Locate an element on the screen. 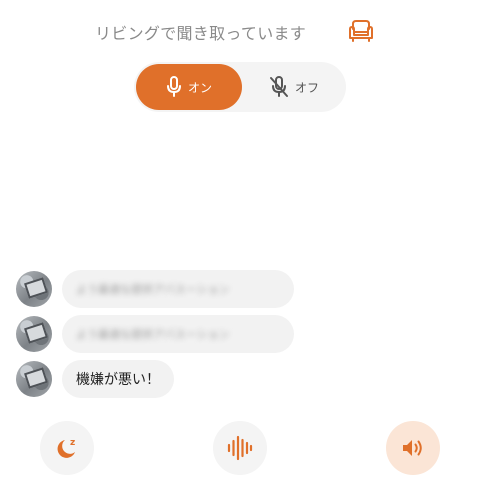 Image resolution: width=480 pixels, height=480 pixels. mic-off-button: オフ is located at coordinates (294, 87).